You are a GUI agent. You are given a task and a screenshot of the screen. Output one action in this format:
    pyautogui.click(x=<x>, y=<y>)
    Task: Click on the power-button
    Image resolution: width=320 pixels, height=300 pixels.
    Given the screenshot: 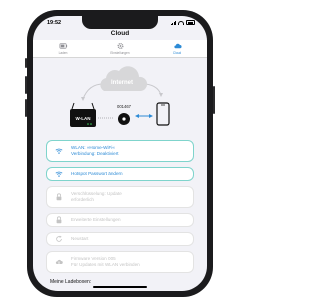 What is the action you would take?
    pyautogui.click(x=214, y=100)
    